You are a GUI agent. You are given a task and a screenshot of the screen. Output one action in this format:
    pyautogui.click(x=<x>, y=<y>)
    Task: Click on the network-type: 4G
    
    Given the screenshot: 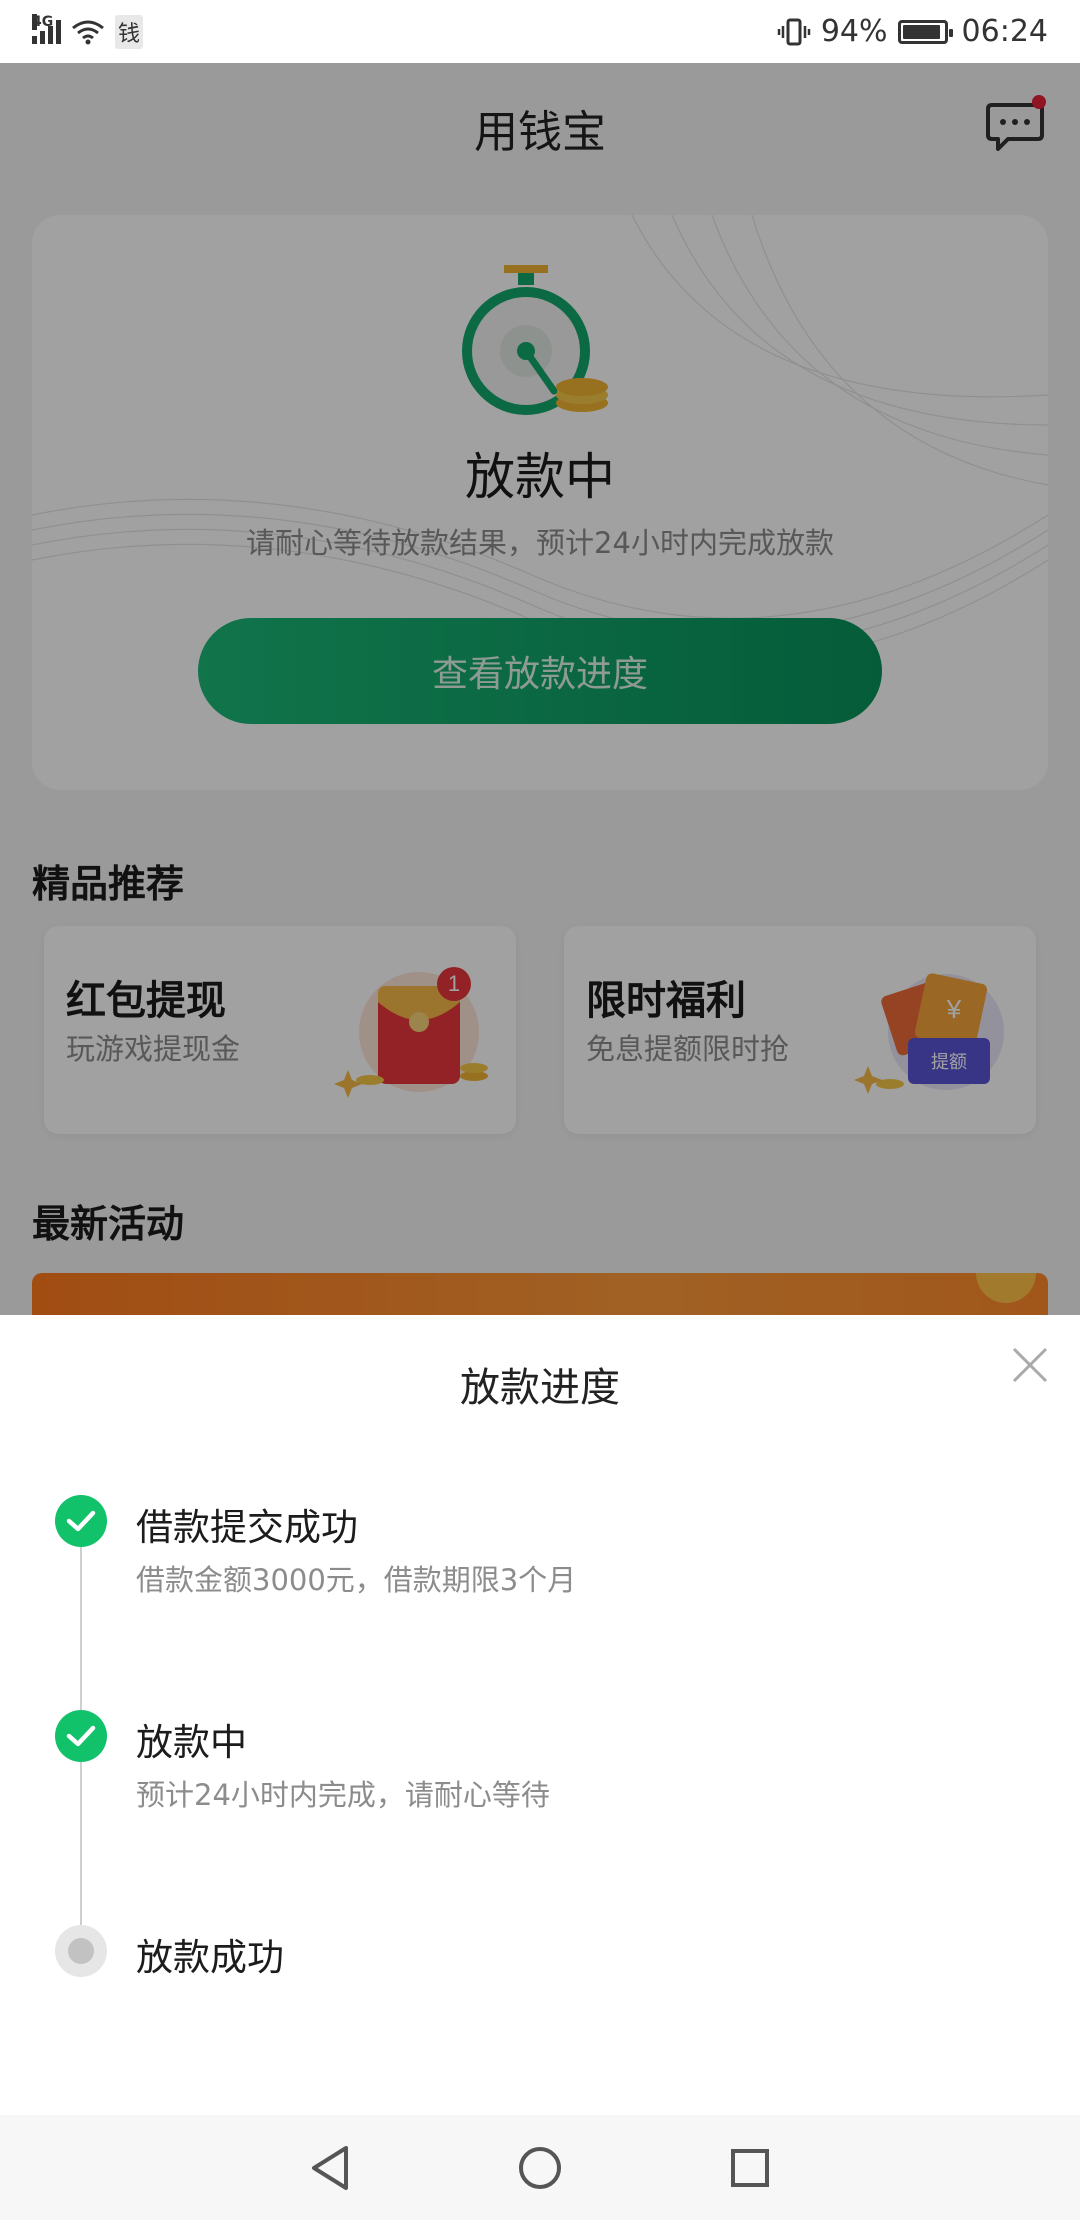 What is the action you would take?
    pyautogui.click(x=43, y=21)
    